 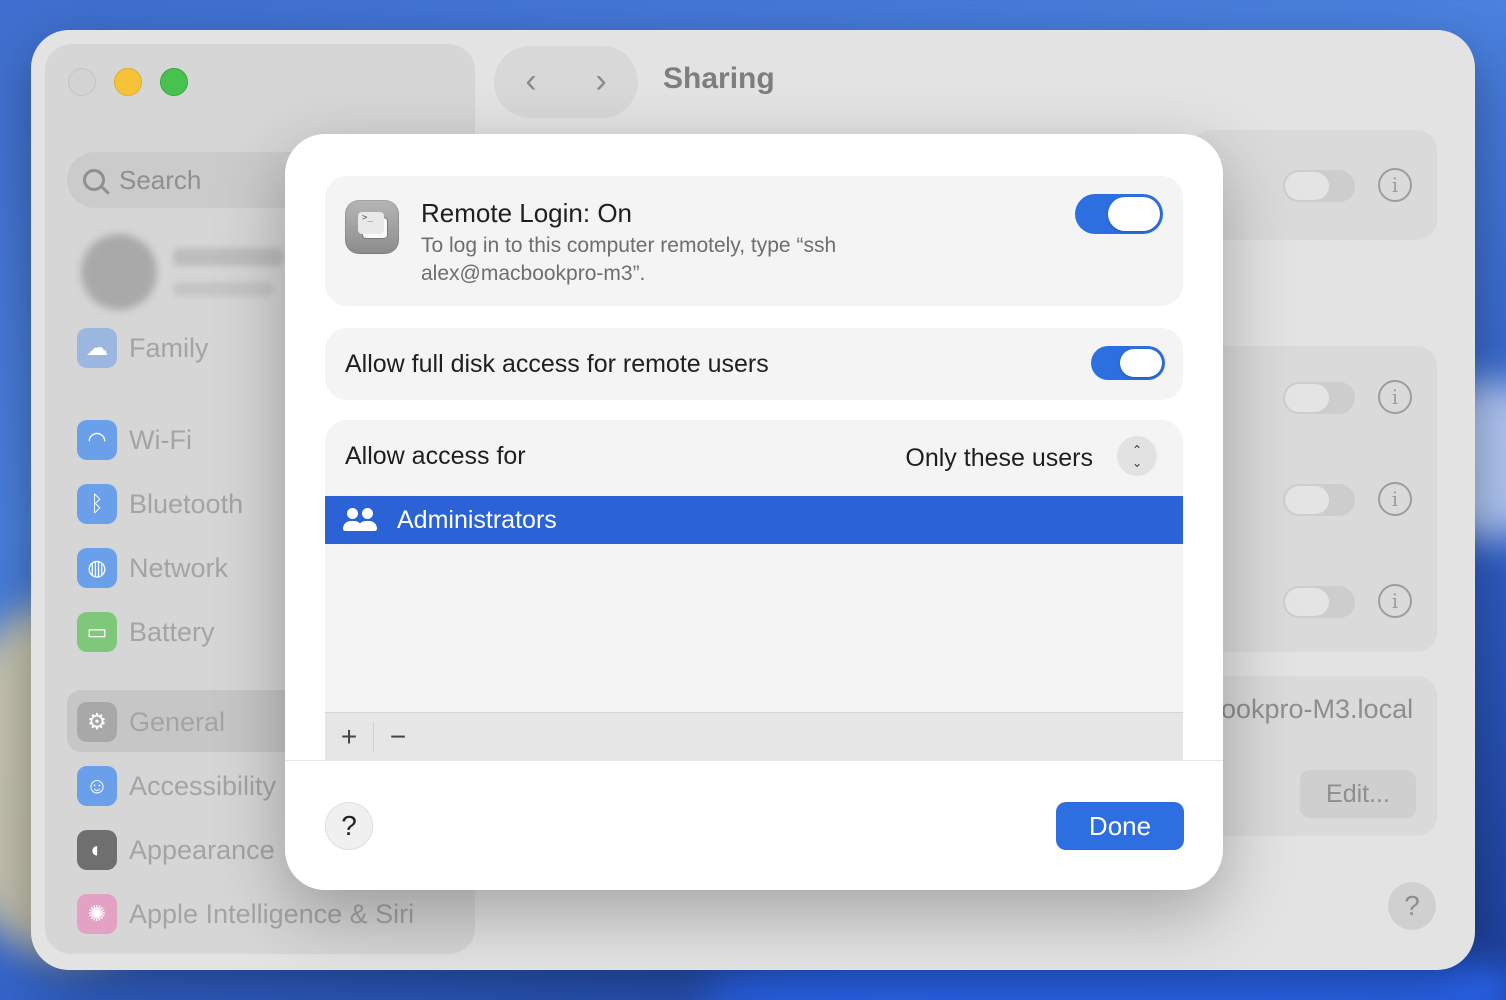 What do you see at coordinates (160, 179) in the screenshot?
I see `search-placeholder: Search` at bounding box center [160, 179].